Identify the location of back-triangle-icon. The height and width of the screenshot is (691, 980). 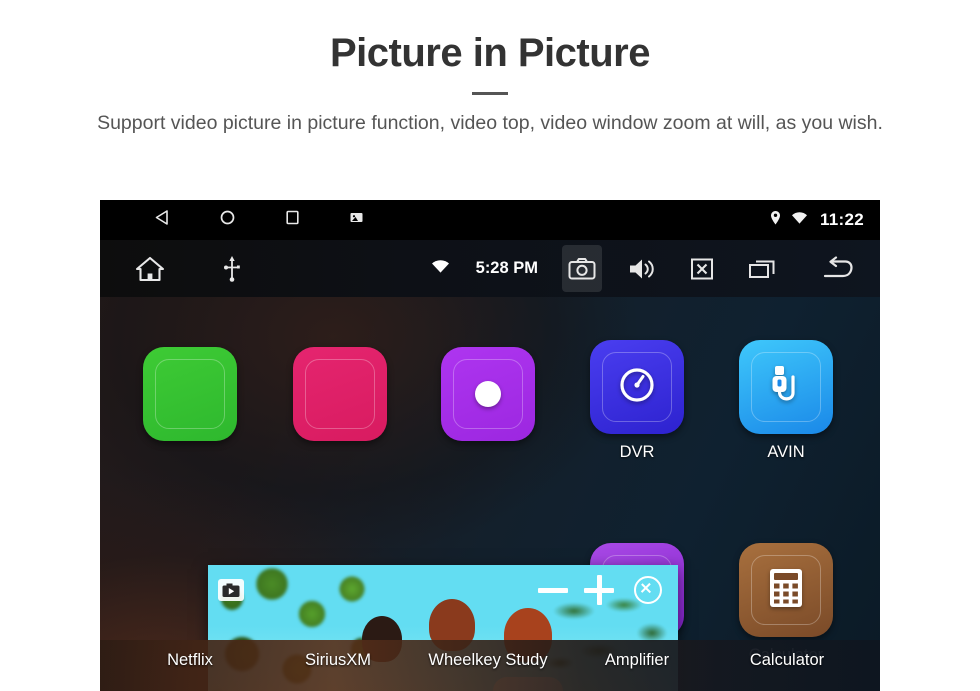
(162, 220).